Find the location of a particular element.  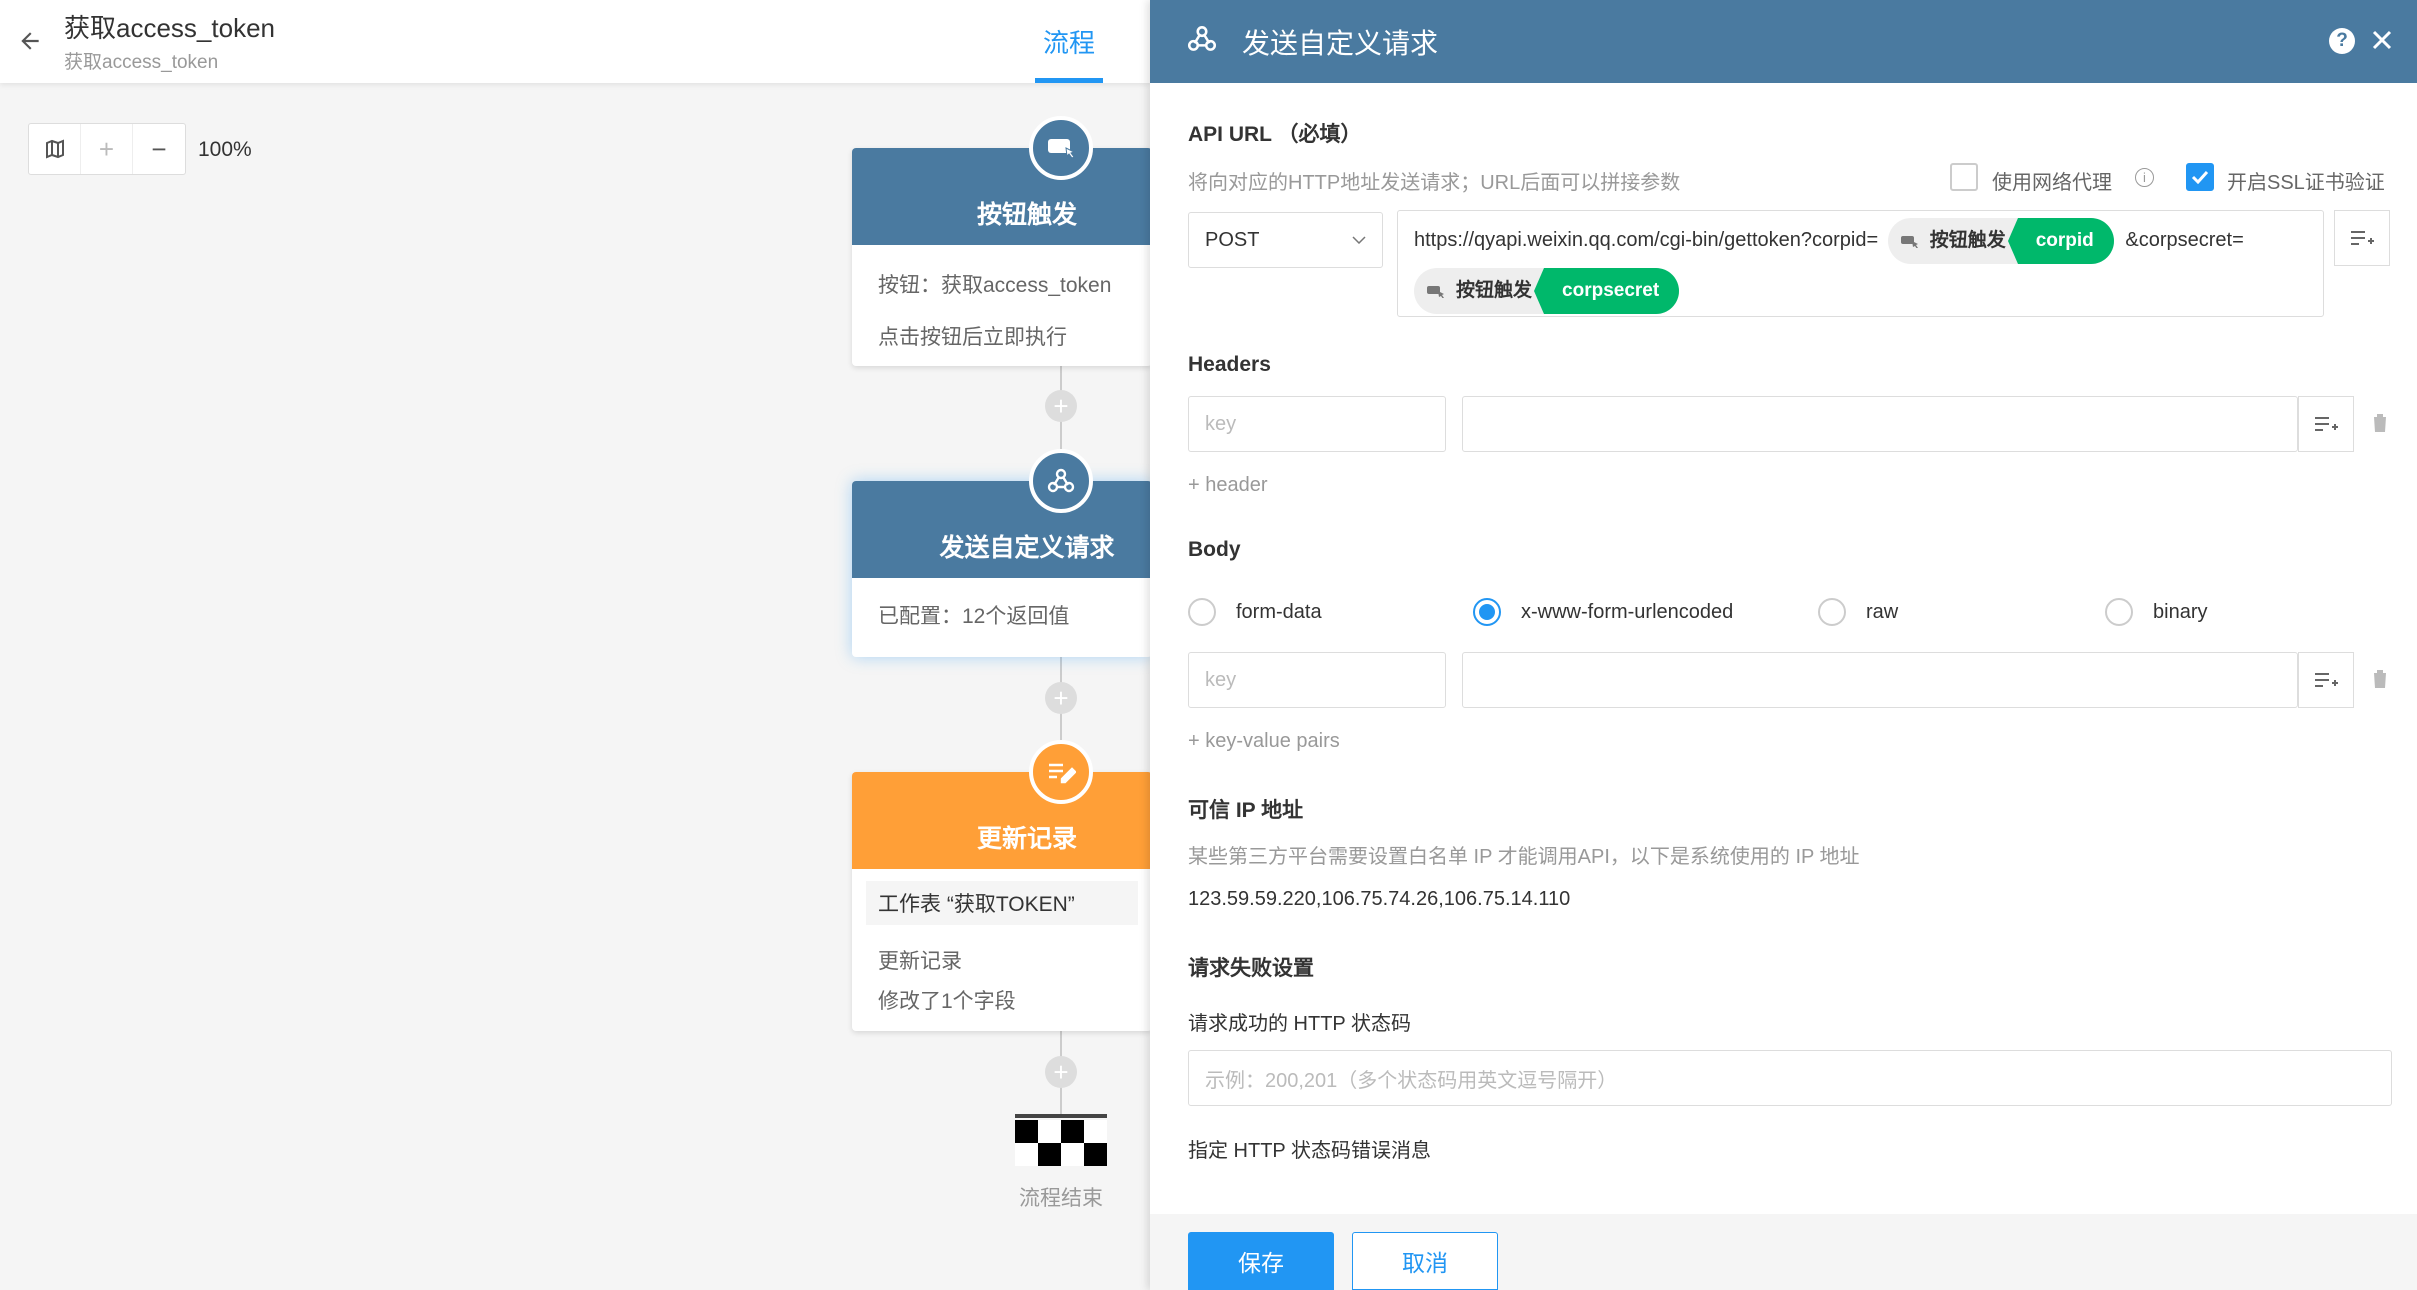

node-update-record: 更新记录 工作表 “获取TOKEN” 更新记录 修改了1个字段 is located at coordinates (1002, 901).